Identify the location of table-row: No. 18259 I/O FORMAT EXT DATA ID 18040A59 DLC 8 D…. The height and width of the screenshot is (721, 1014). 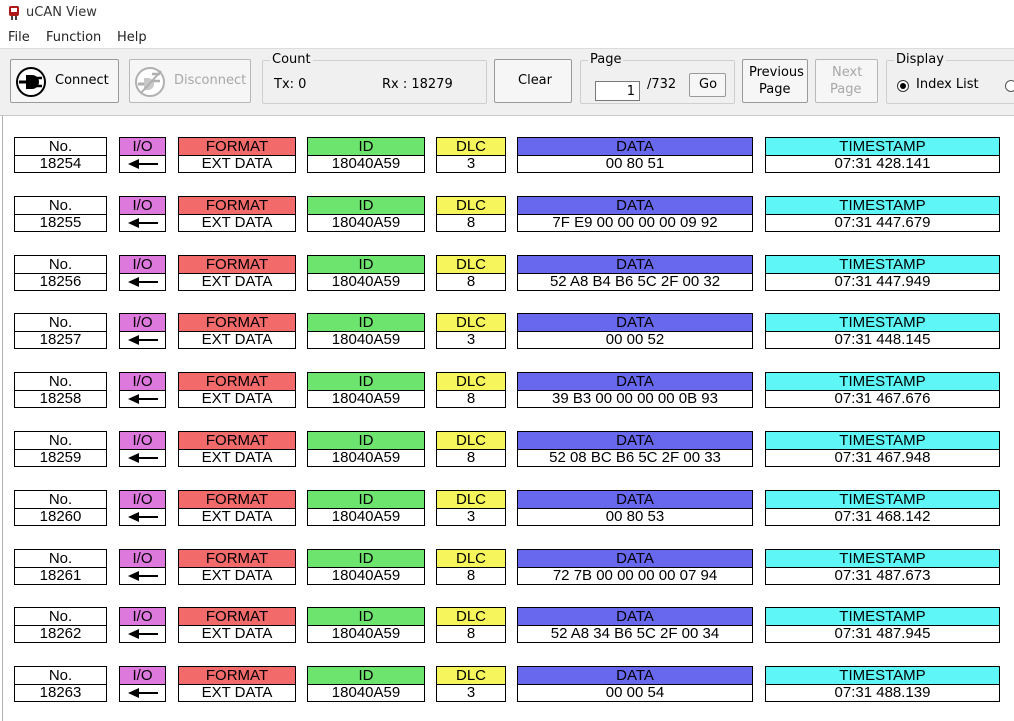
(507, 451).